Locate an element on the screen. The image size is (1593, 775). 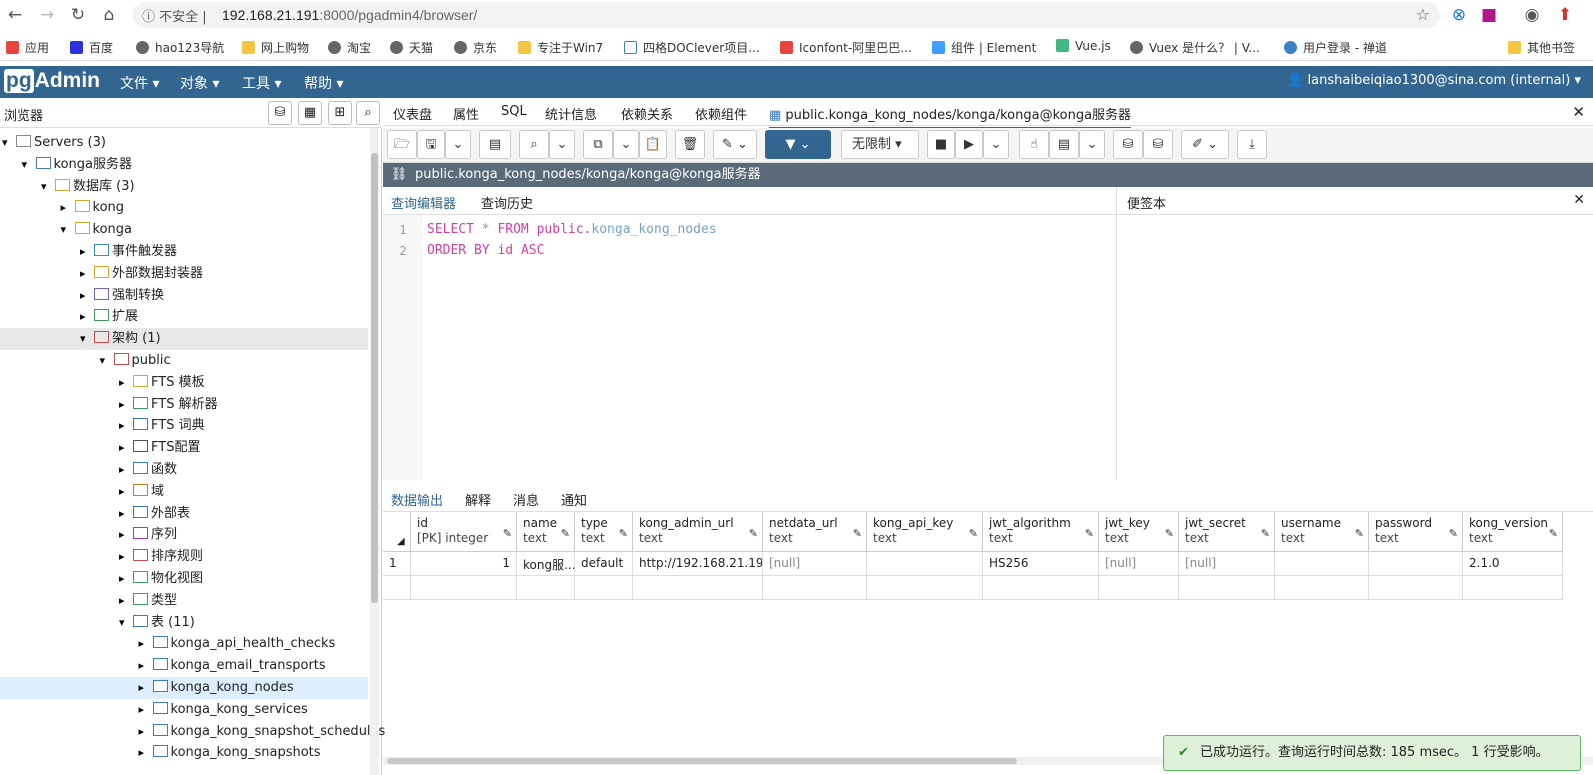
delete-icon: 🗑 is located at coordinates (690, 144).